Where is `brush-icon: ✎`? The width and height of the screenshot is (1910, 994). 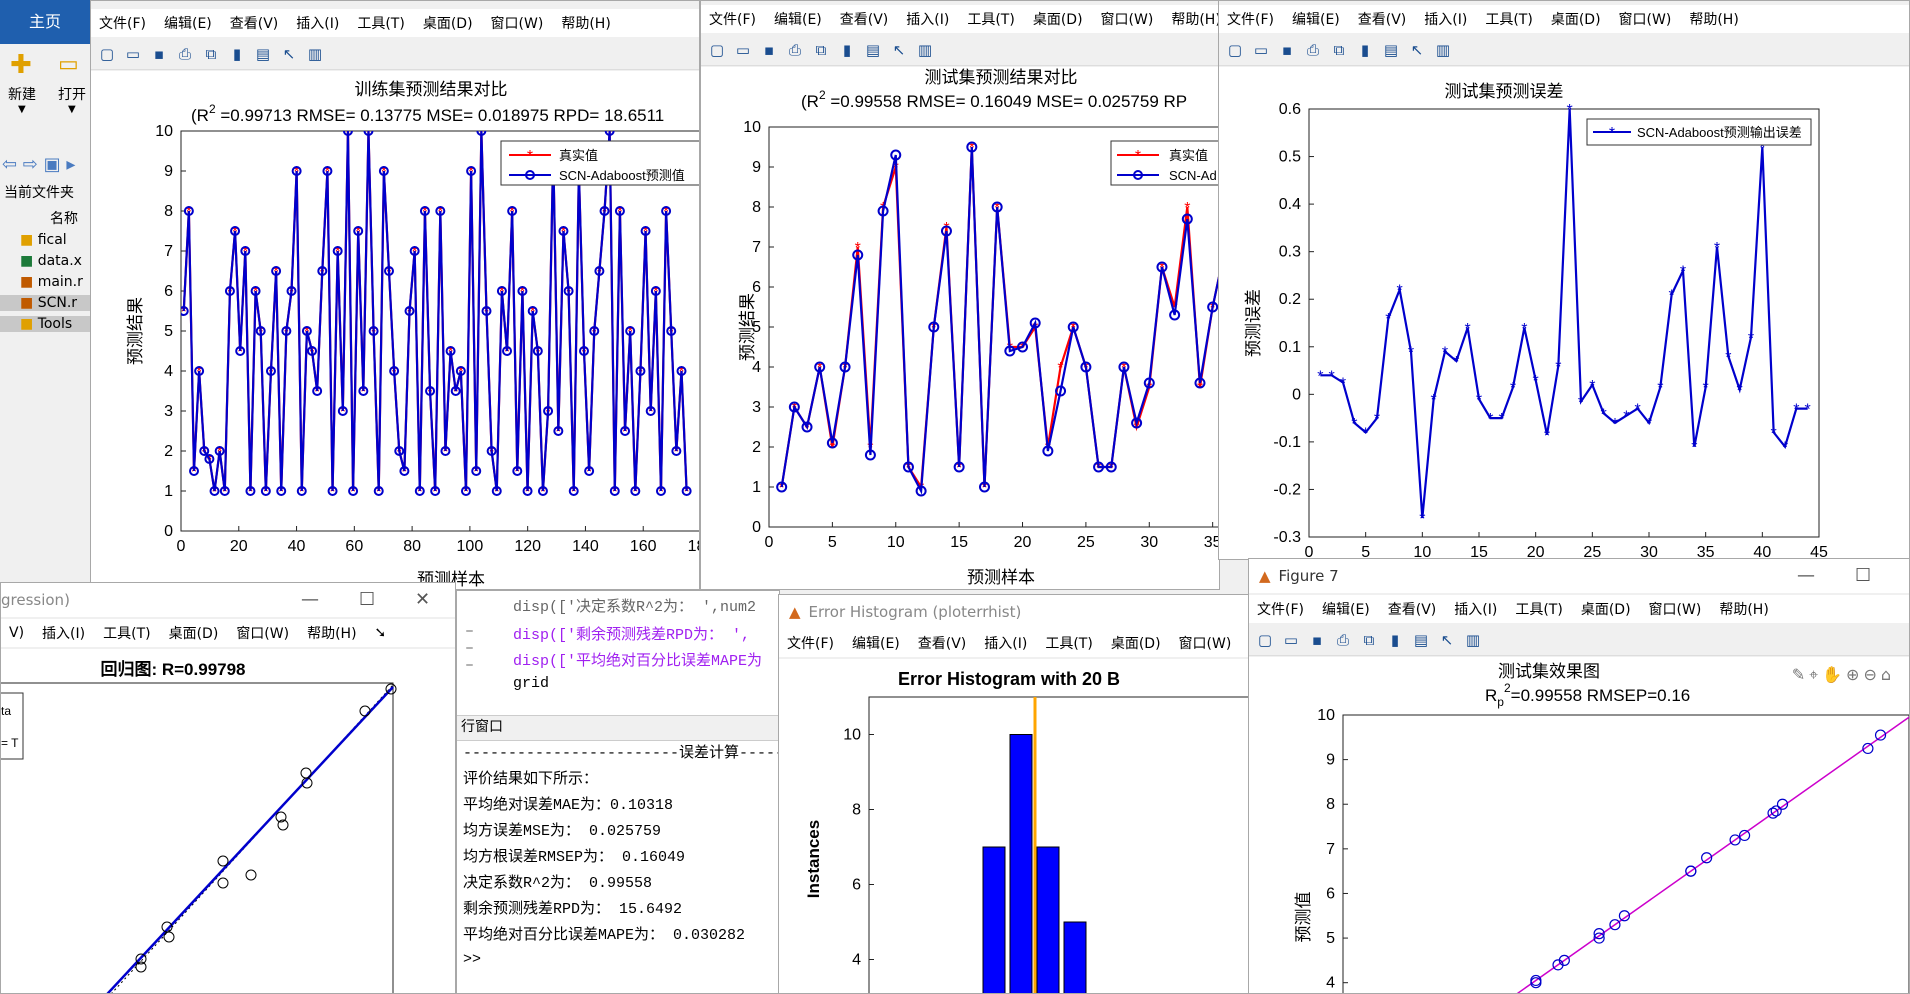 brush-icon: ✎ is located at coordinates (1800, 674).